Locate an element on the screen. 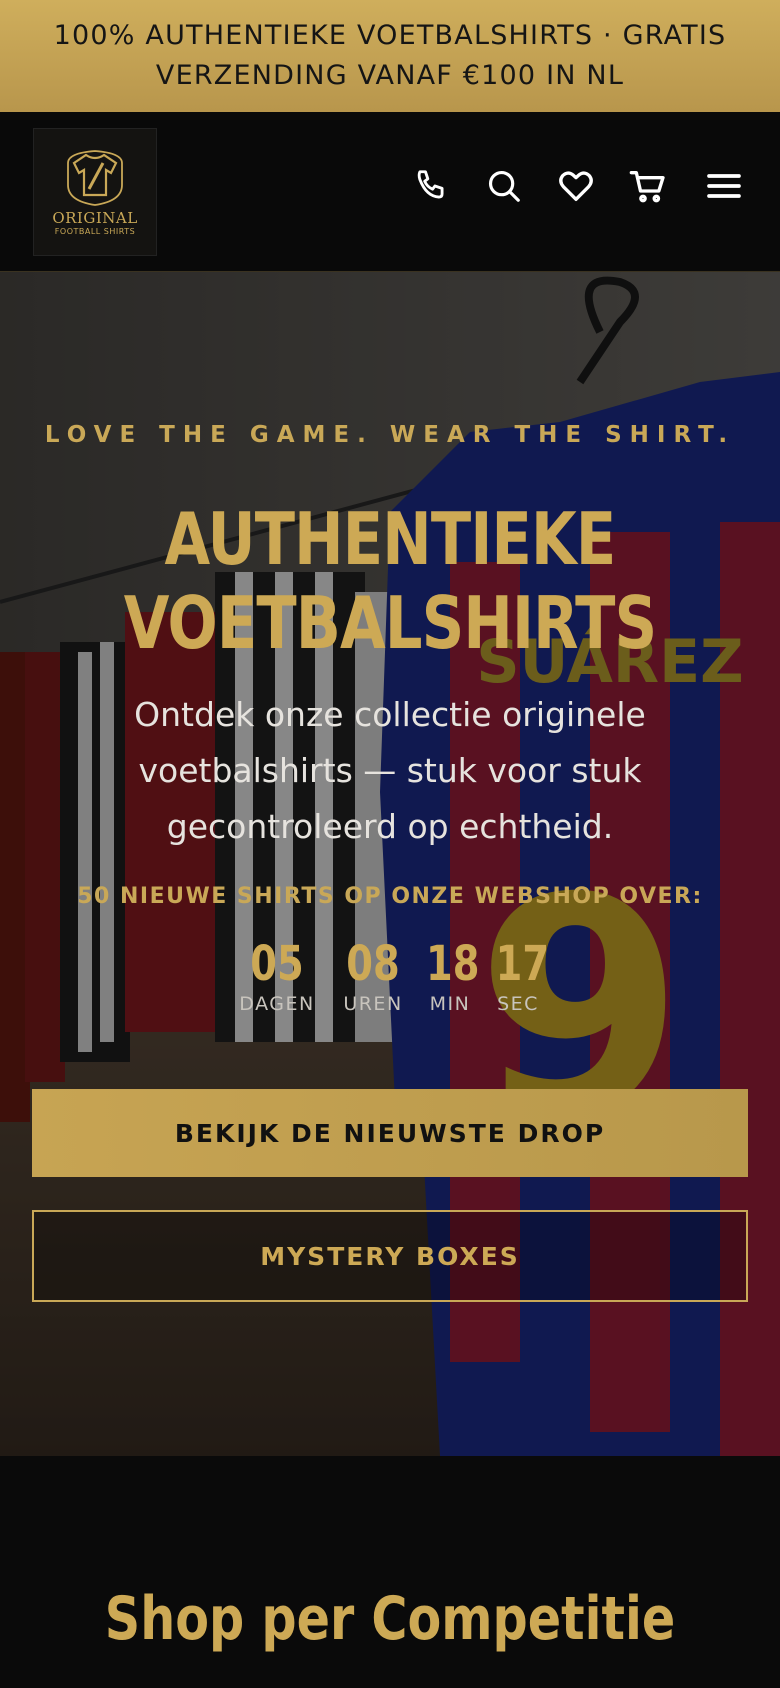 This screenshot has height=1688, width=780. hero-tagline: LOVE THE GAME. WEAR THE SHIRT. is located at coordinates (390, 435).